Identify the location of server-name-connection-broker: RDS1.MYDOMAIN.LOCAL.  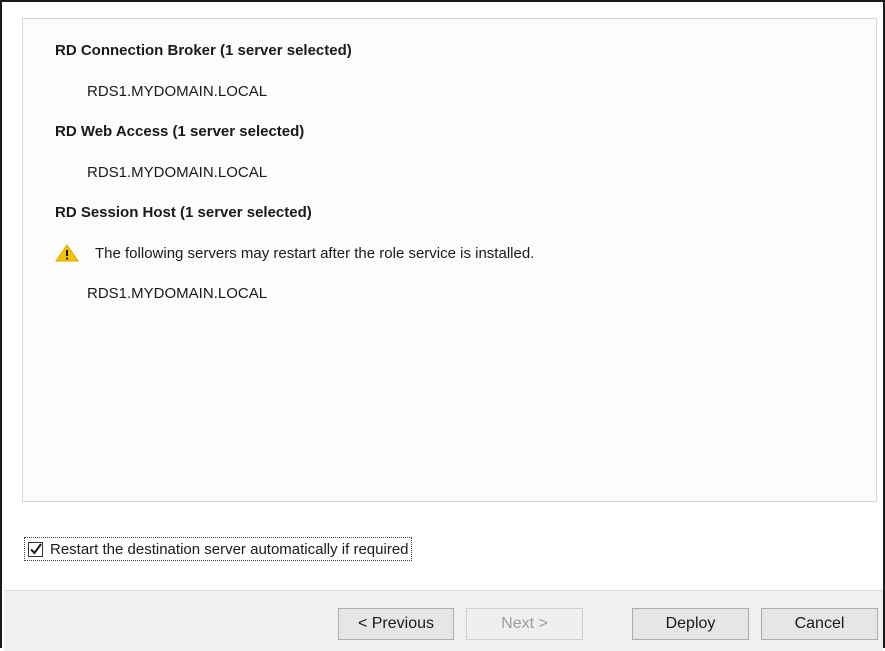
(177, 91).